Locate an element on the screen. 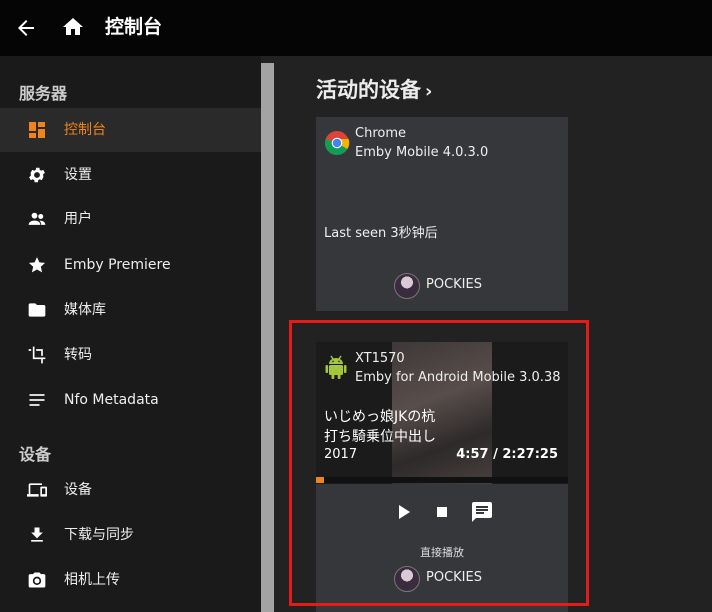 The height and width of the screenshot is (612, 712). home-icon is located at coordinates (73, 27).